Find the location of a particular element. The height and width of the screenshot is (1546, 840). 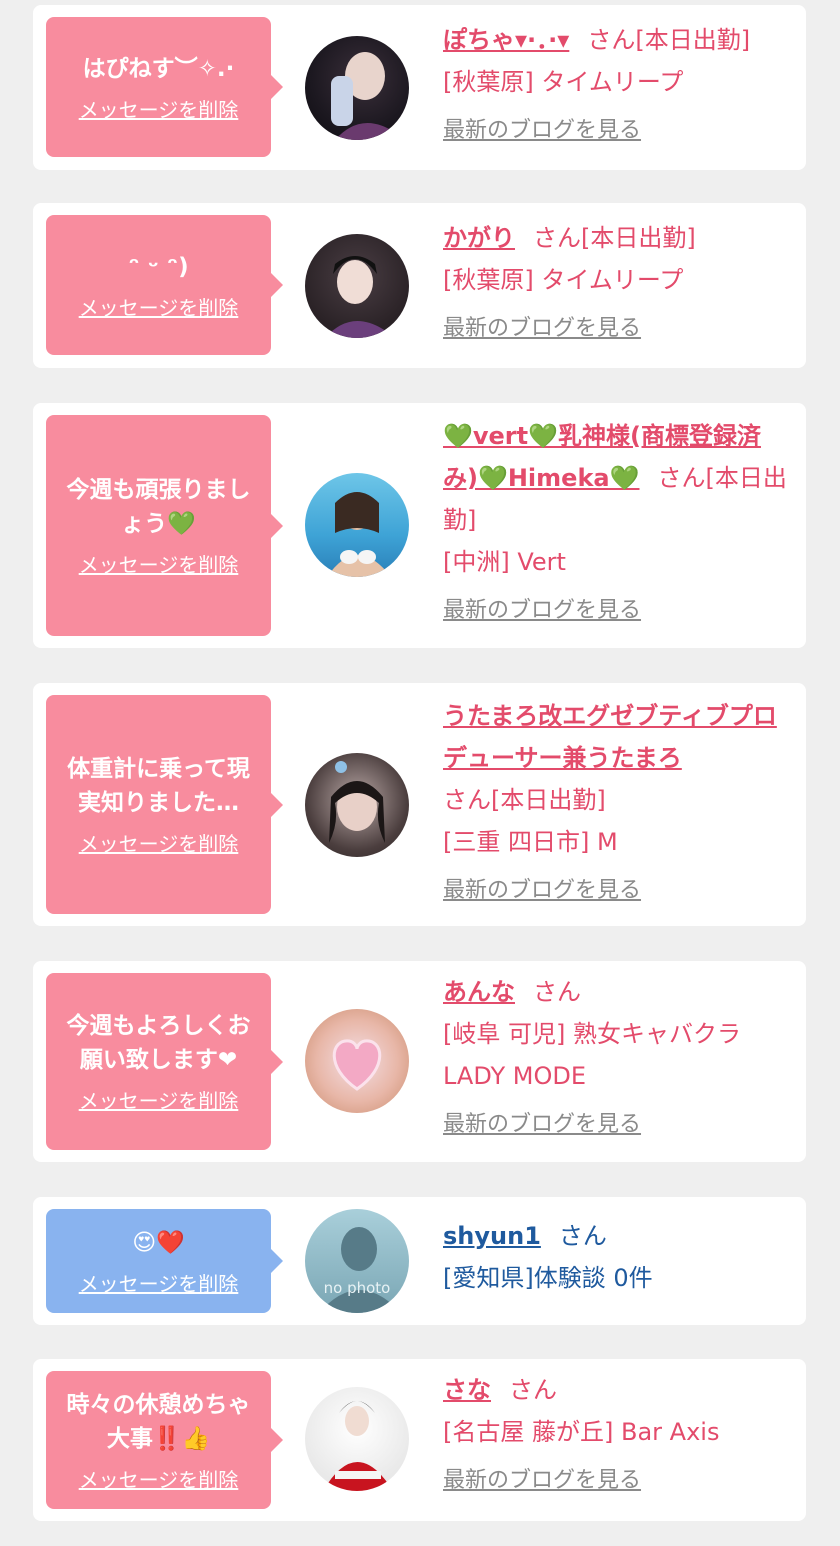

message-text: 時々の休憩めちゃ大事‼️👍 is located at coordinates (158, 1421).